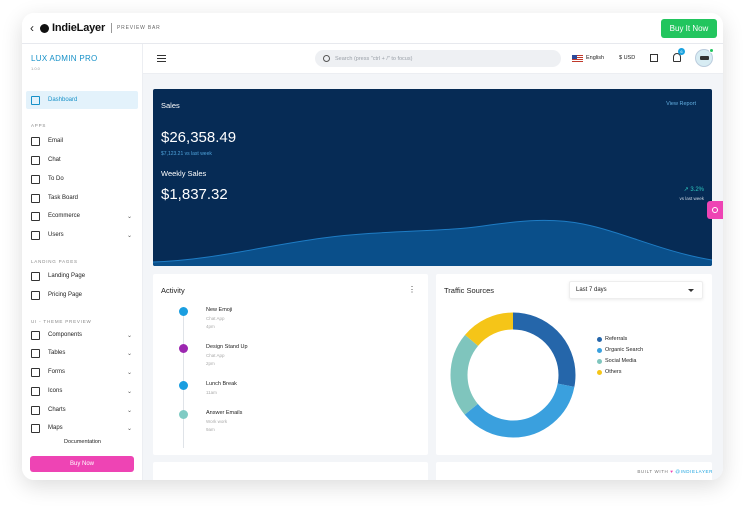 The width and height of the screenshot is (746, 513). What do you see at coordinates (219, 310) in the screenshot?
I see `activity-item-title: New Emoji` at bounding box center [219, 310].